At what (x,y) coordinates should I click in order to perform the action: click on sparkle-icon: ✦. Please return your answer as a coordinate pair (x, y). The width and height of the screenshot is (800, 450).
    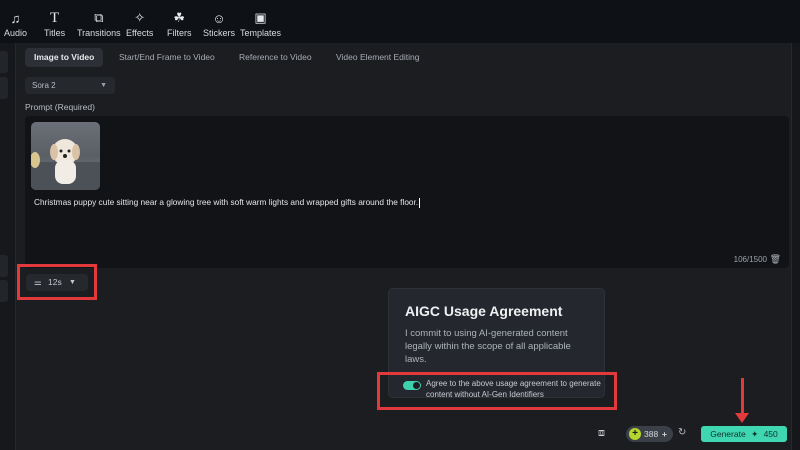
    Looking at the image, I should click on (755, 434).